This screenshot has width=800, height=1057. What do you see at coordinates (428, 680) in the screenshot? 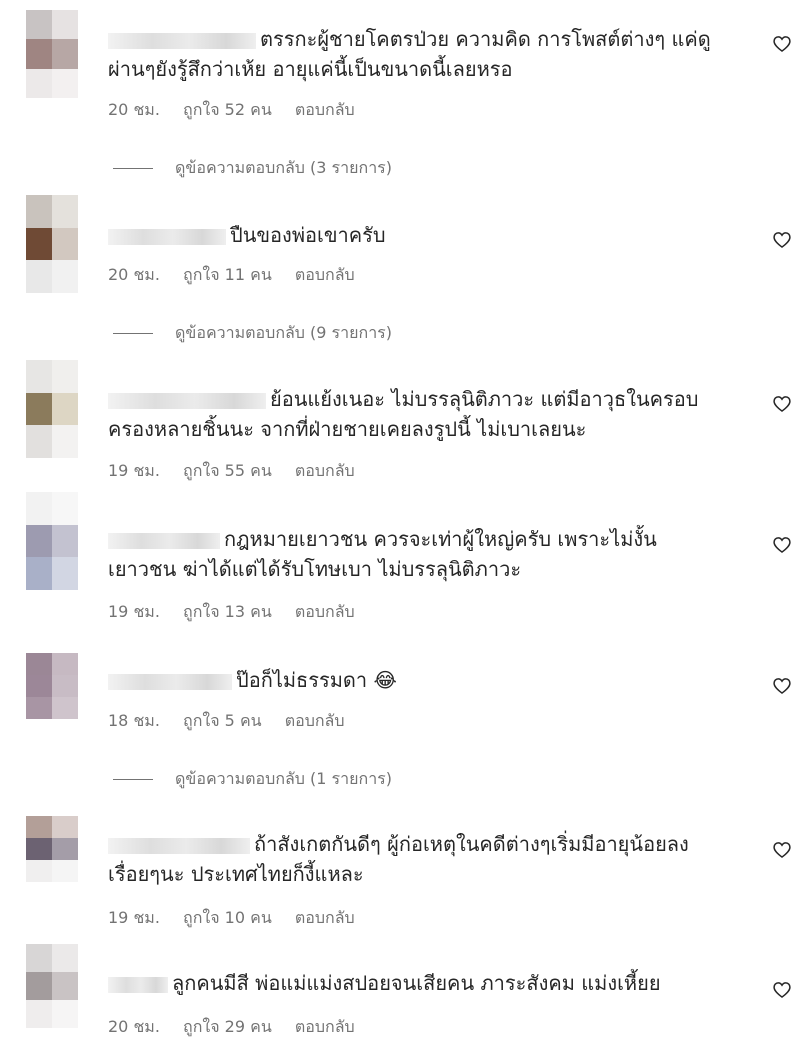
I see `comment-text: ป๊อก็ไม่ธรรมดา 😂` at bounding box center [428, 680].